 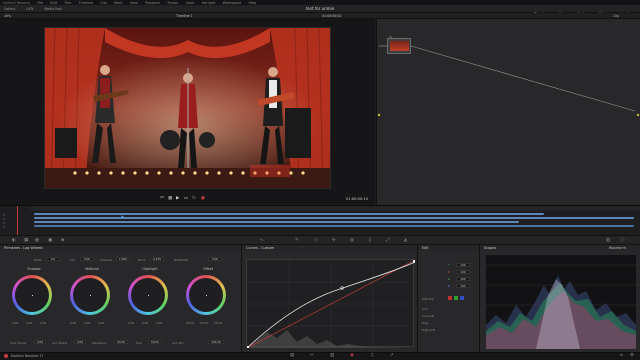 What do you see at coordinates (26, 241) in the screenshot?
I see `color-match-icon: ▦` at bounding box center [26, 241].